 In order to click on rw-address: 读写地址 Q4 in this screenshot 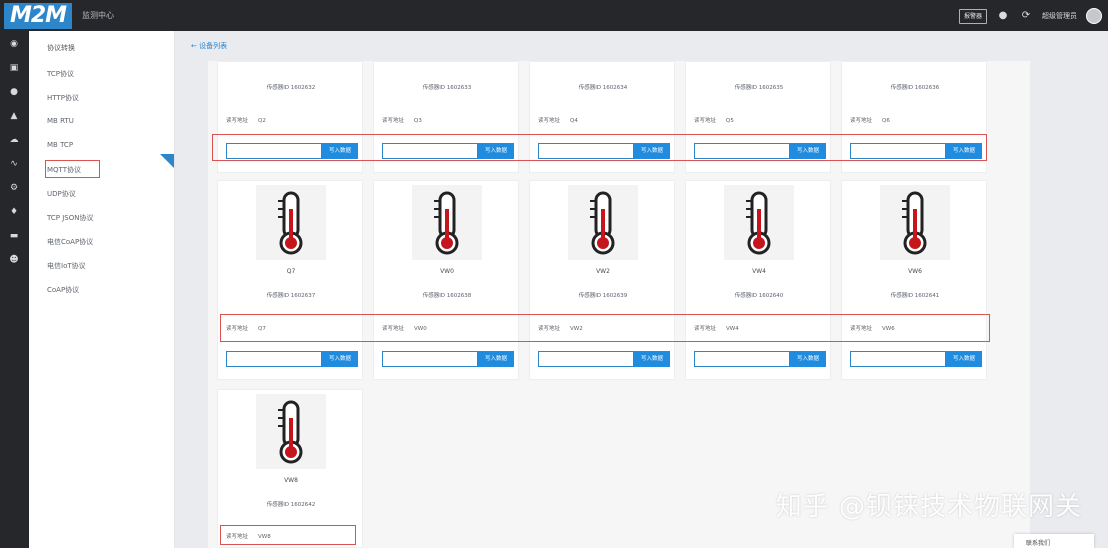, I will do `click(558, 121)`.